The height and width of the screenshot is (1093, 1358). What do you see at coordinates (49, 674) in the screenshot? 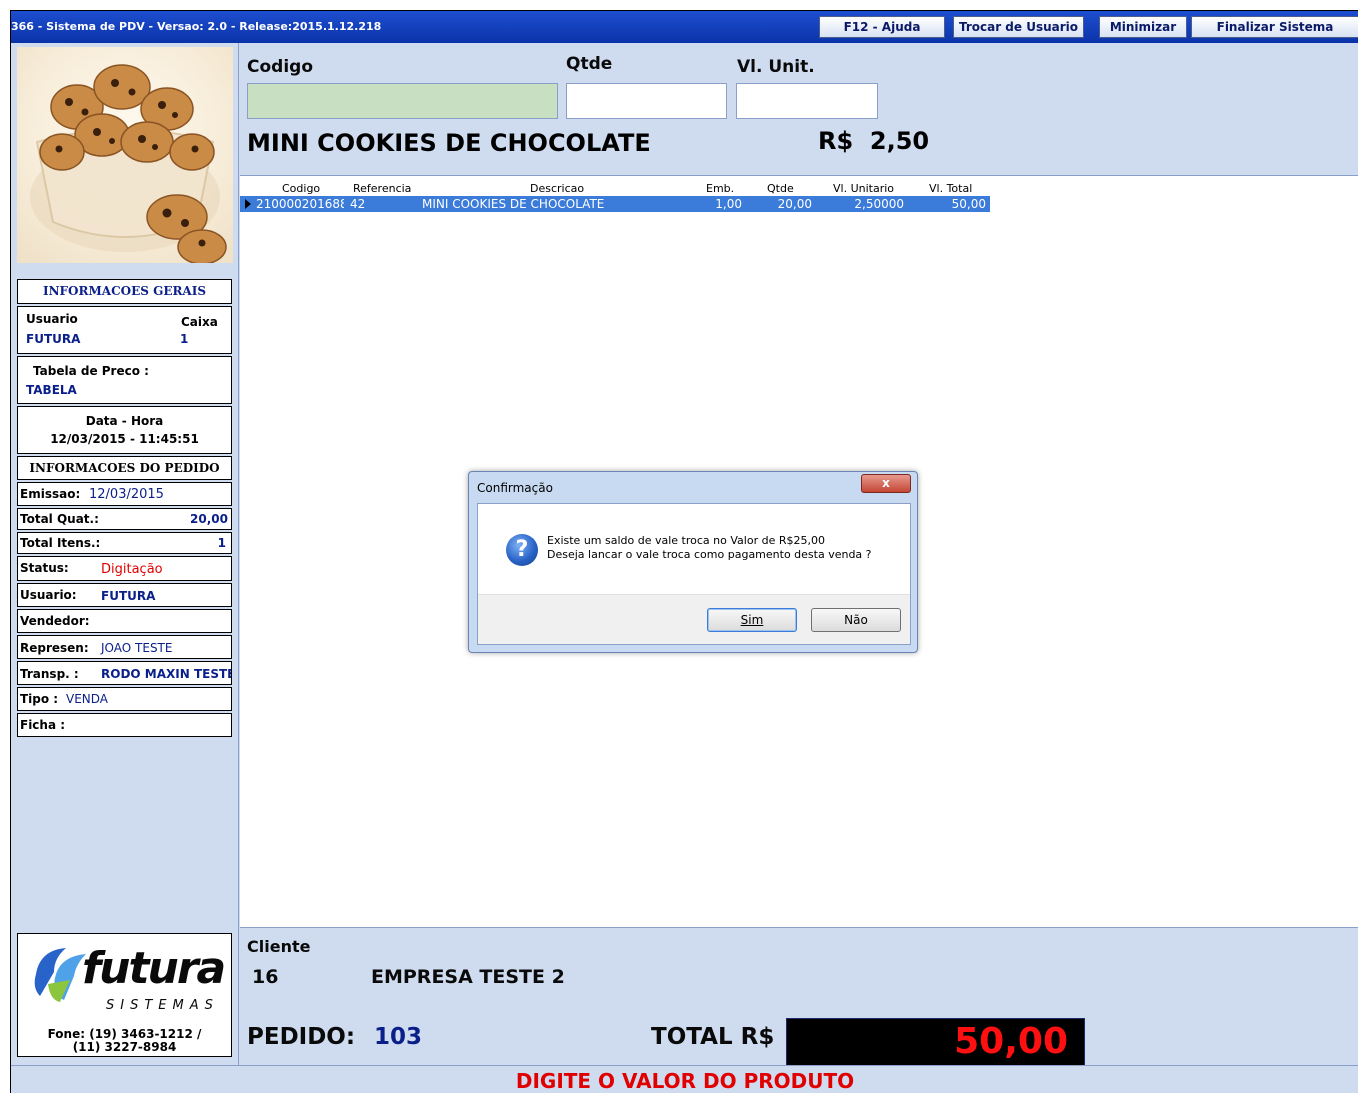
I see `transp-label: Transp. :` at bounding box center [49, 674].